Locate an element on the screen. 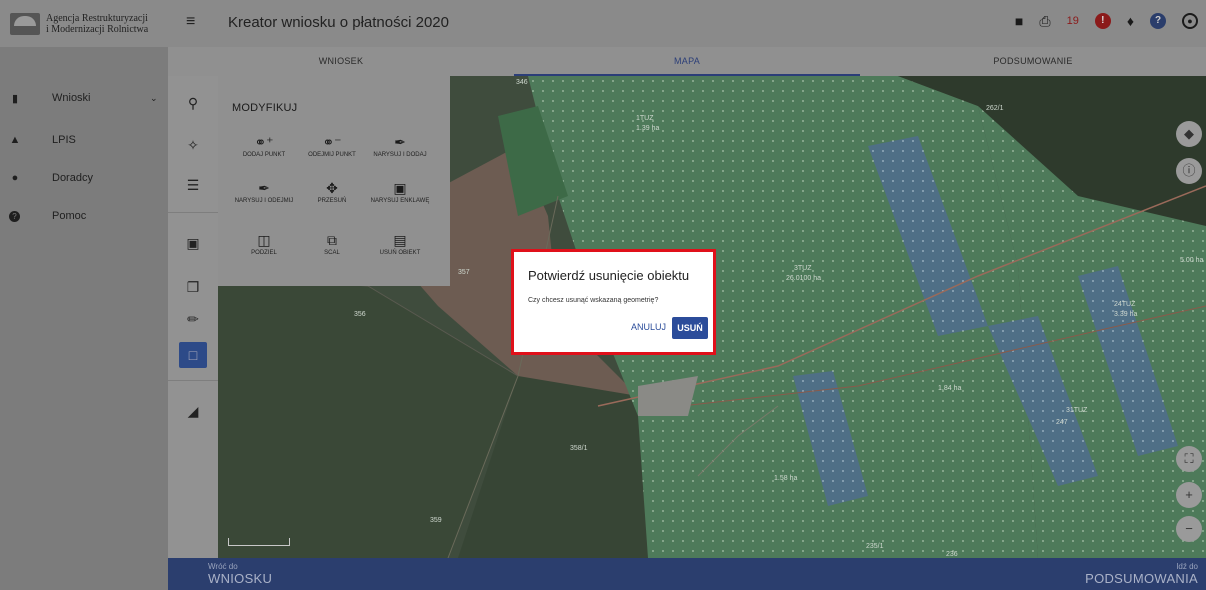 The width and height of the screenshot is (1206, 590). split-icon: ◫ is located at coordinates (264, 240).